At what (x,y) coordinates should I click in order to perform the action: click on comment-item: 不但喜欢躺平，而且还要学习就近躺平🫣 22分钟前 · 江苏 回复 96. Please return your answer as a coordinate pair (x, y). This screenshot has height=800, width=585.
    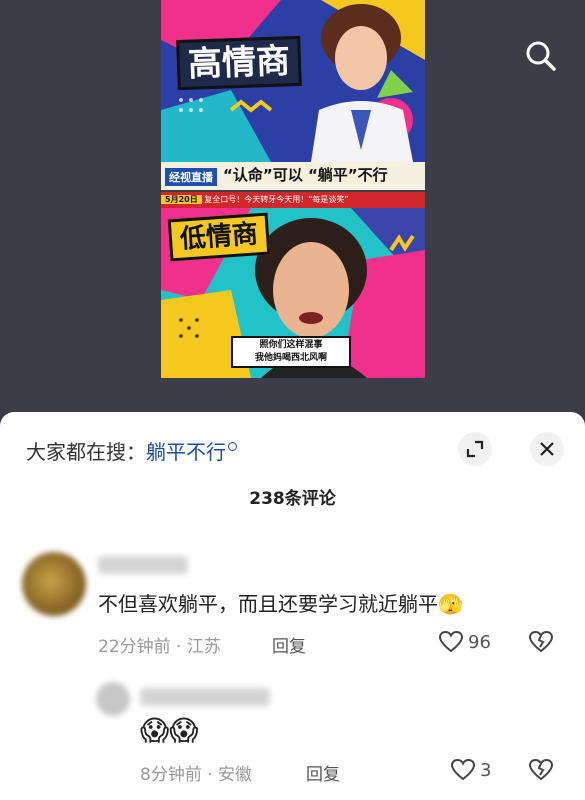
    Looking at the image, I should click on (292, 600).